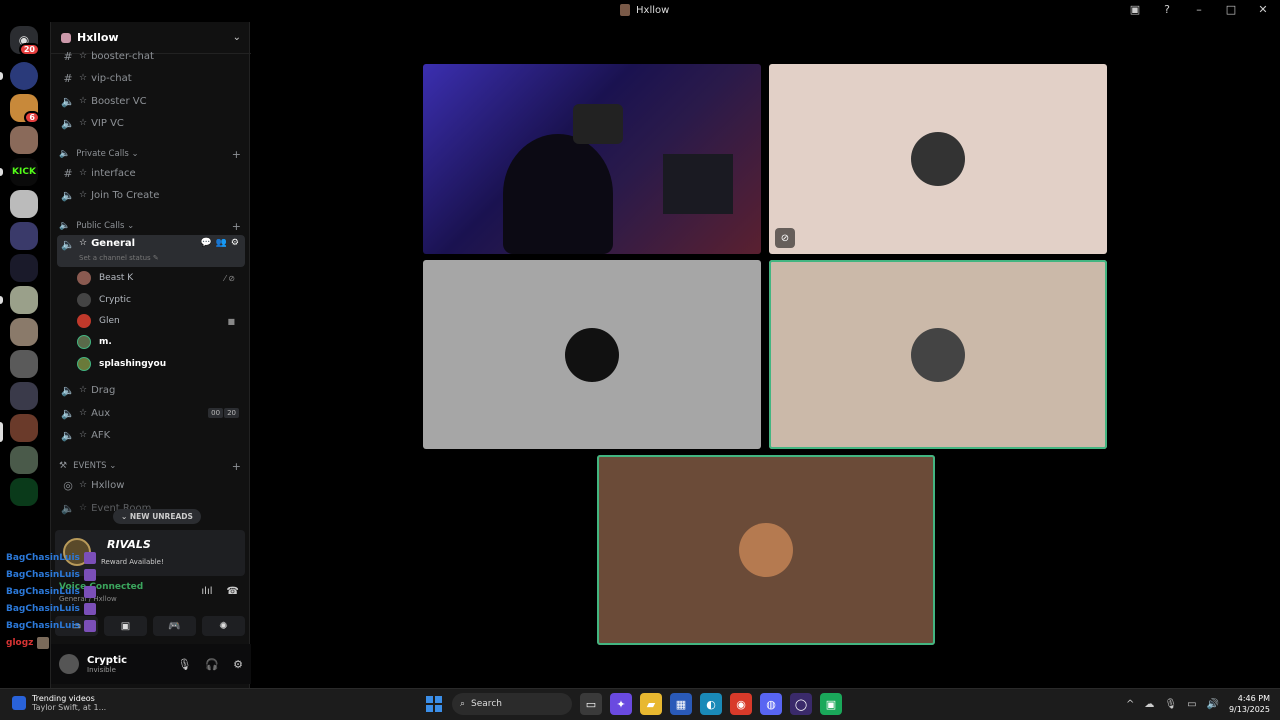 Image resolution: width=1280 pixels, height=720 pixels. I want to click on display-icon: ▭, so click(1191, 704).